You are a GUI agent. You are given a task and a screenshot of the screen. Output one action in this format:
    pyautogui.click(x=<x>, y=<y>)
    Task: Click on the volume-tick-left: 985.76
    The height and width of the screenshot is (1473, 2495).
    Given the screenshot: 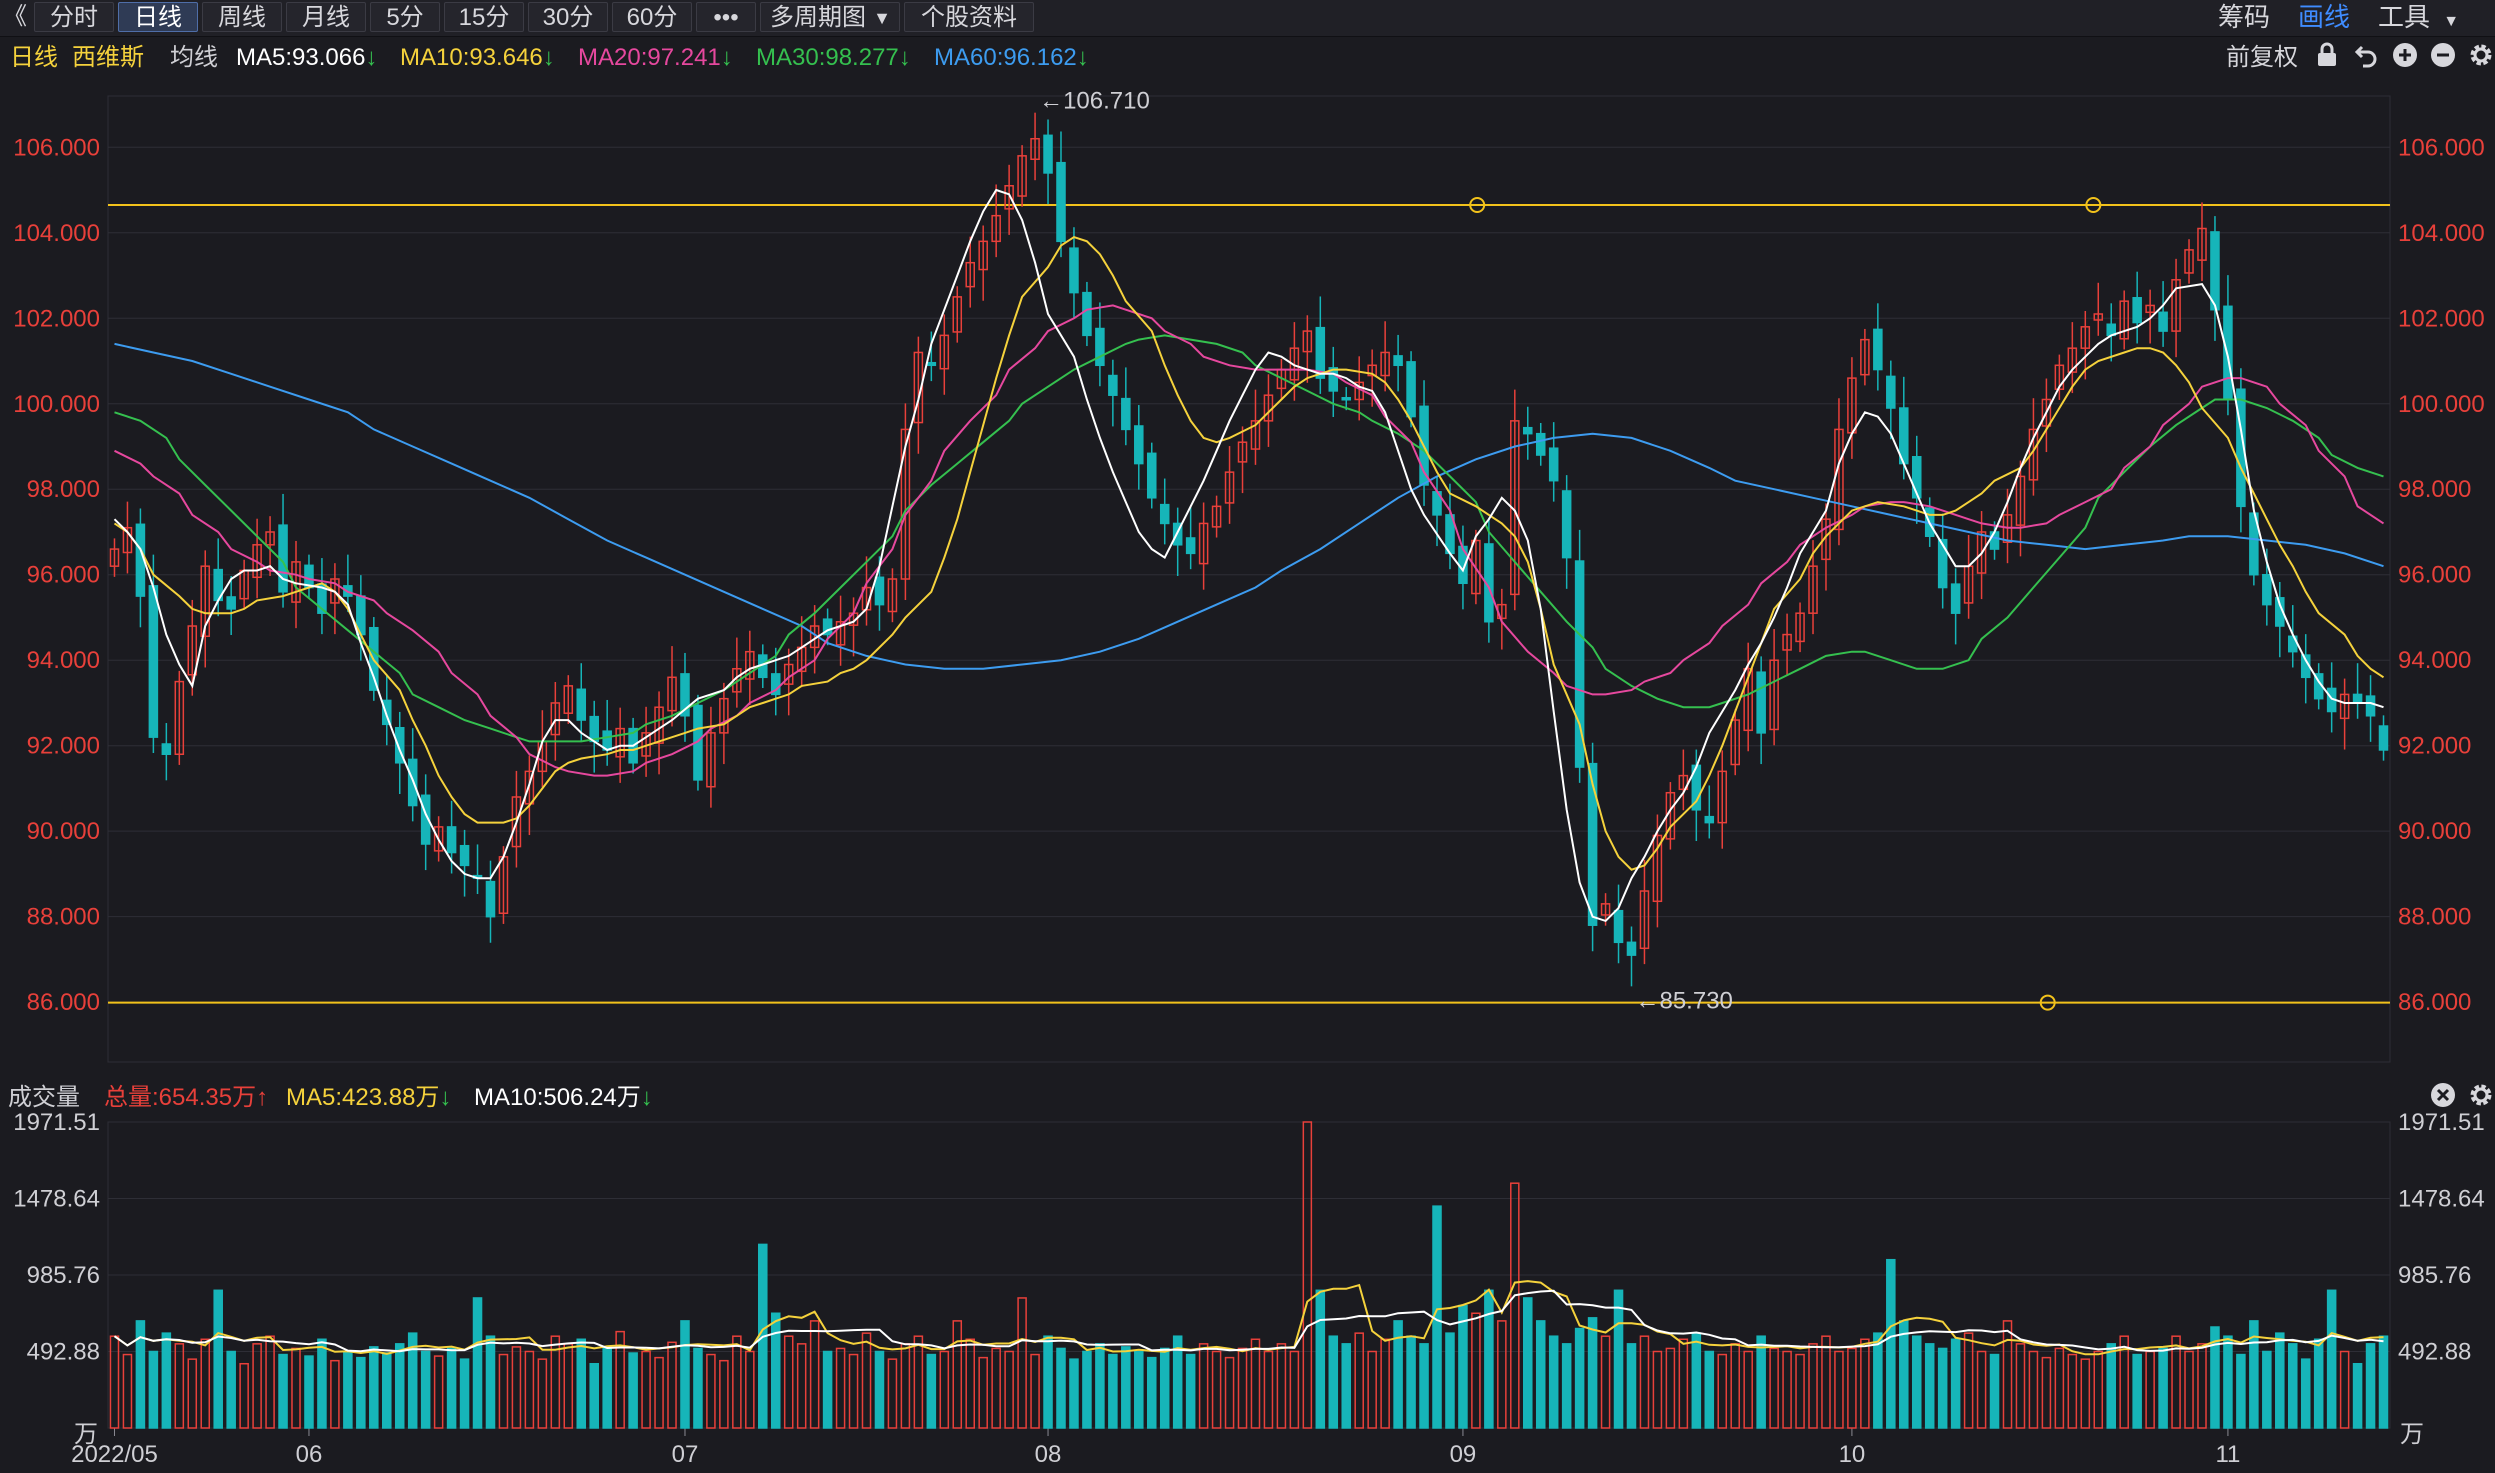 What is the action you would take?
    pyautogui.click(x=63, y=1275)
    